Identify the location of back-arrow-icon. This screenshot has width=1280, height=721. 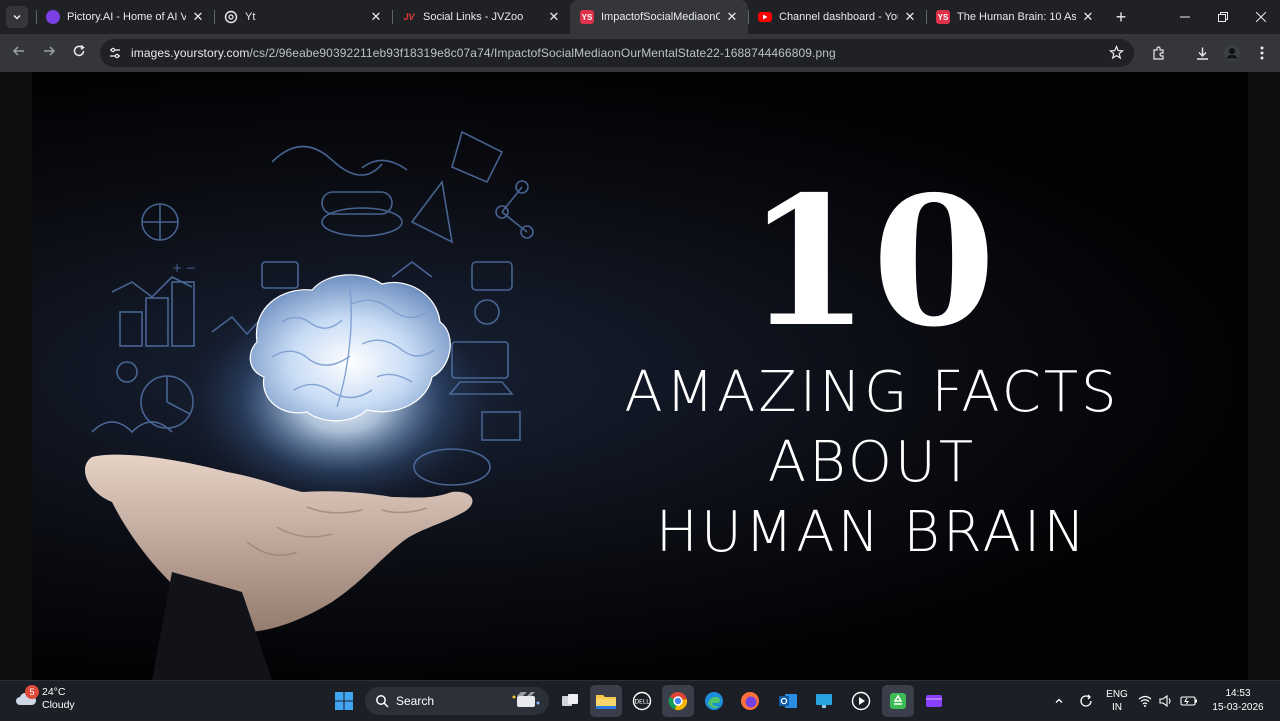
(18, 51).